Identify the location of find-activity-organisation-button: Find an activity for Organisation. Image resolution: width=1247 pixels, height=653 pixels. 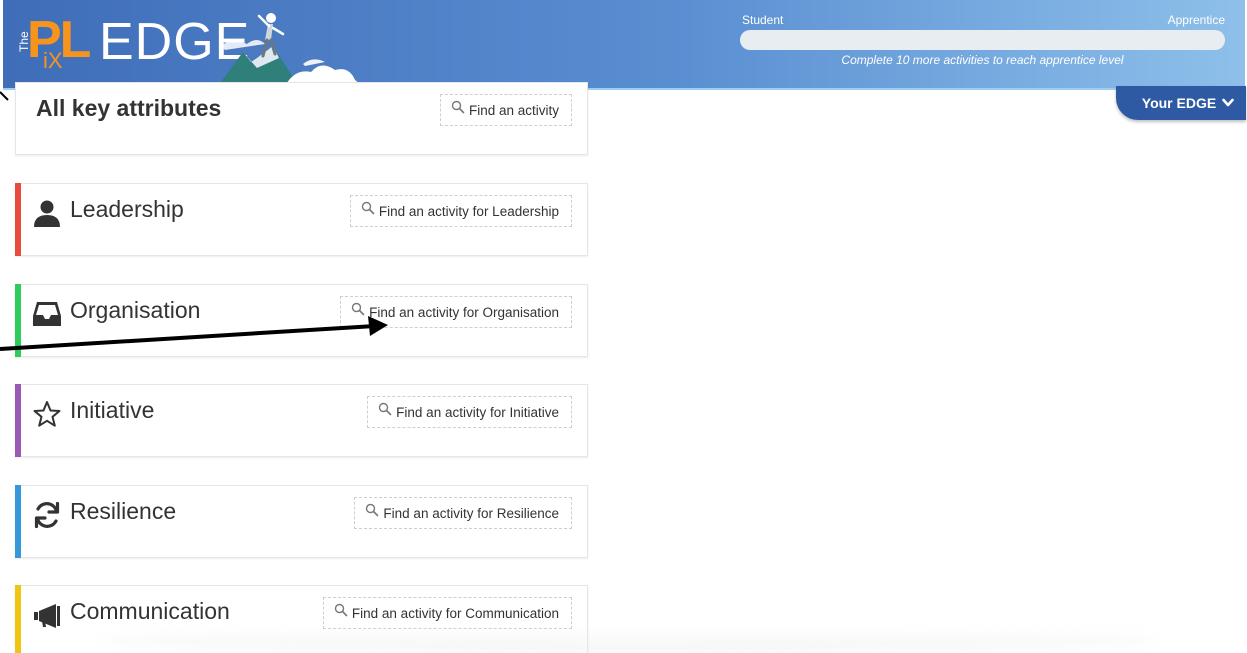
(456, 312).